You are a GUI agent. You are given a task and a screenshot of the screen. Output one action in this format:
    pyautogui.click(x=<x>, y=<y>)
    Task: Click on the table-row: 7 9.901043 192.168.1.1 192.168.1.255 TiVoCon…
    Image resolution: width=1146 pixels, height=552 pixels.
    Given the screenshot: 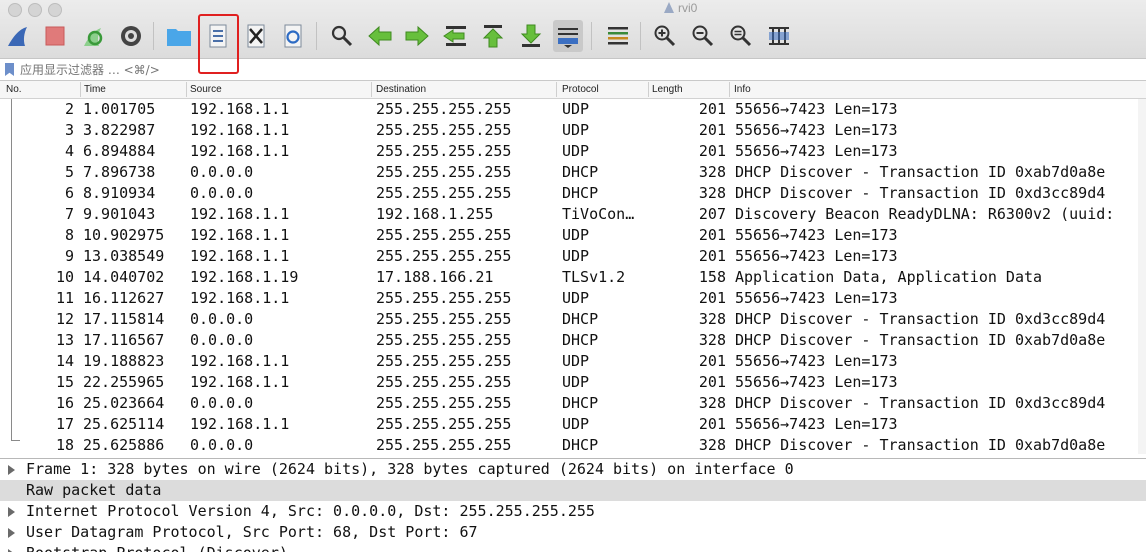 What is the action you would take?
    pyautogui.click(x=573, y=214)
    